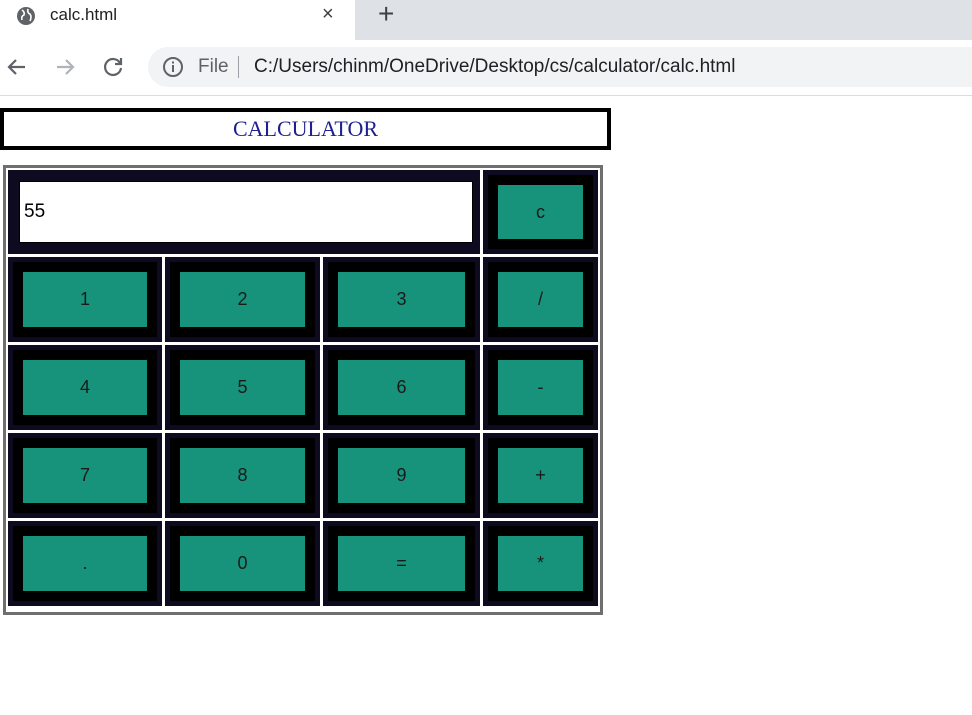 The height and width of the screenshot is (715, 972). What do you see at coordinates (238, 67) in the screenshot?
I see `address-divider` at bounding box center [238, 67].